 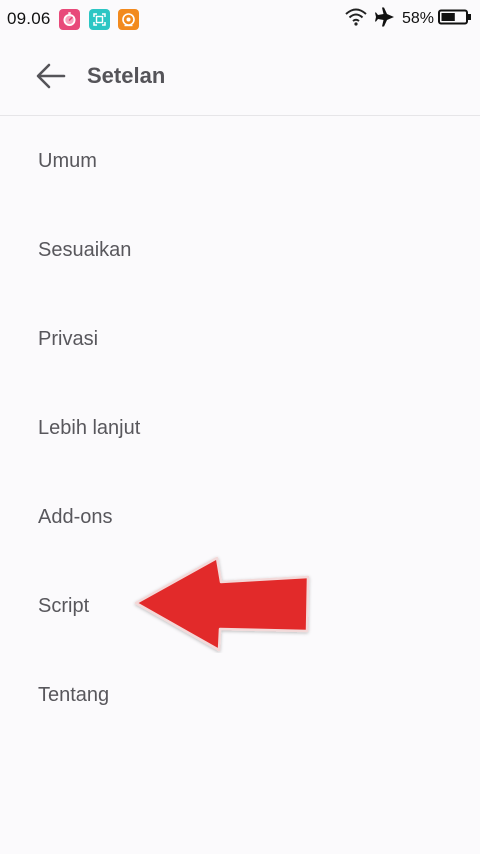 I want to click on arrow-left-icon, so click(x=51, y=76).